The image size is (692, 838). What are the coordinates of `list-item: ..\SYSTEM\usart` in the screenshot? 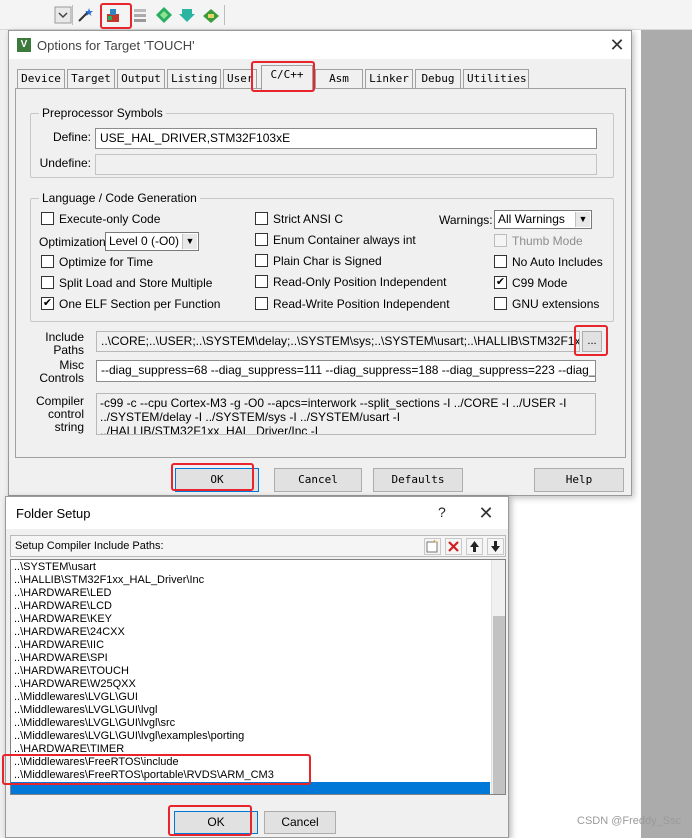 It's located at (55, 567).